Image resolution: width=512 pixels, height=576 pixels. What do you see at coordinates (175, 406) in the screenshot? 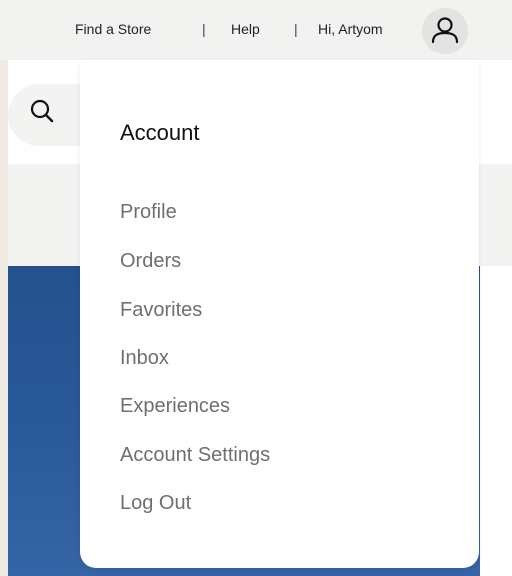
I see `menu-item-experiences: Experiences` at bounding box center [175, 406].